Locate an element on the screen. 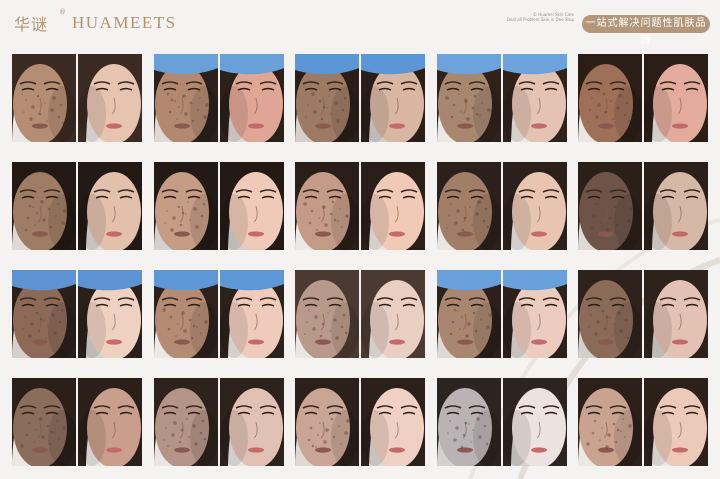 This screenshot has height=479, width=720. slogan-badge: 一站式解决问题性肌肤品牌 is located at coordinates (646, 31).